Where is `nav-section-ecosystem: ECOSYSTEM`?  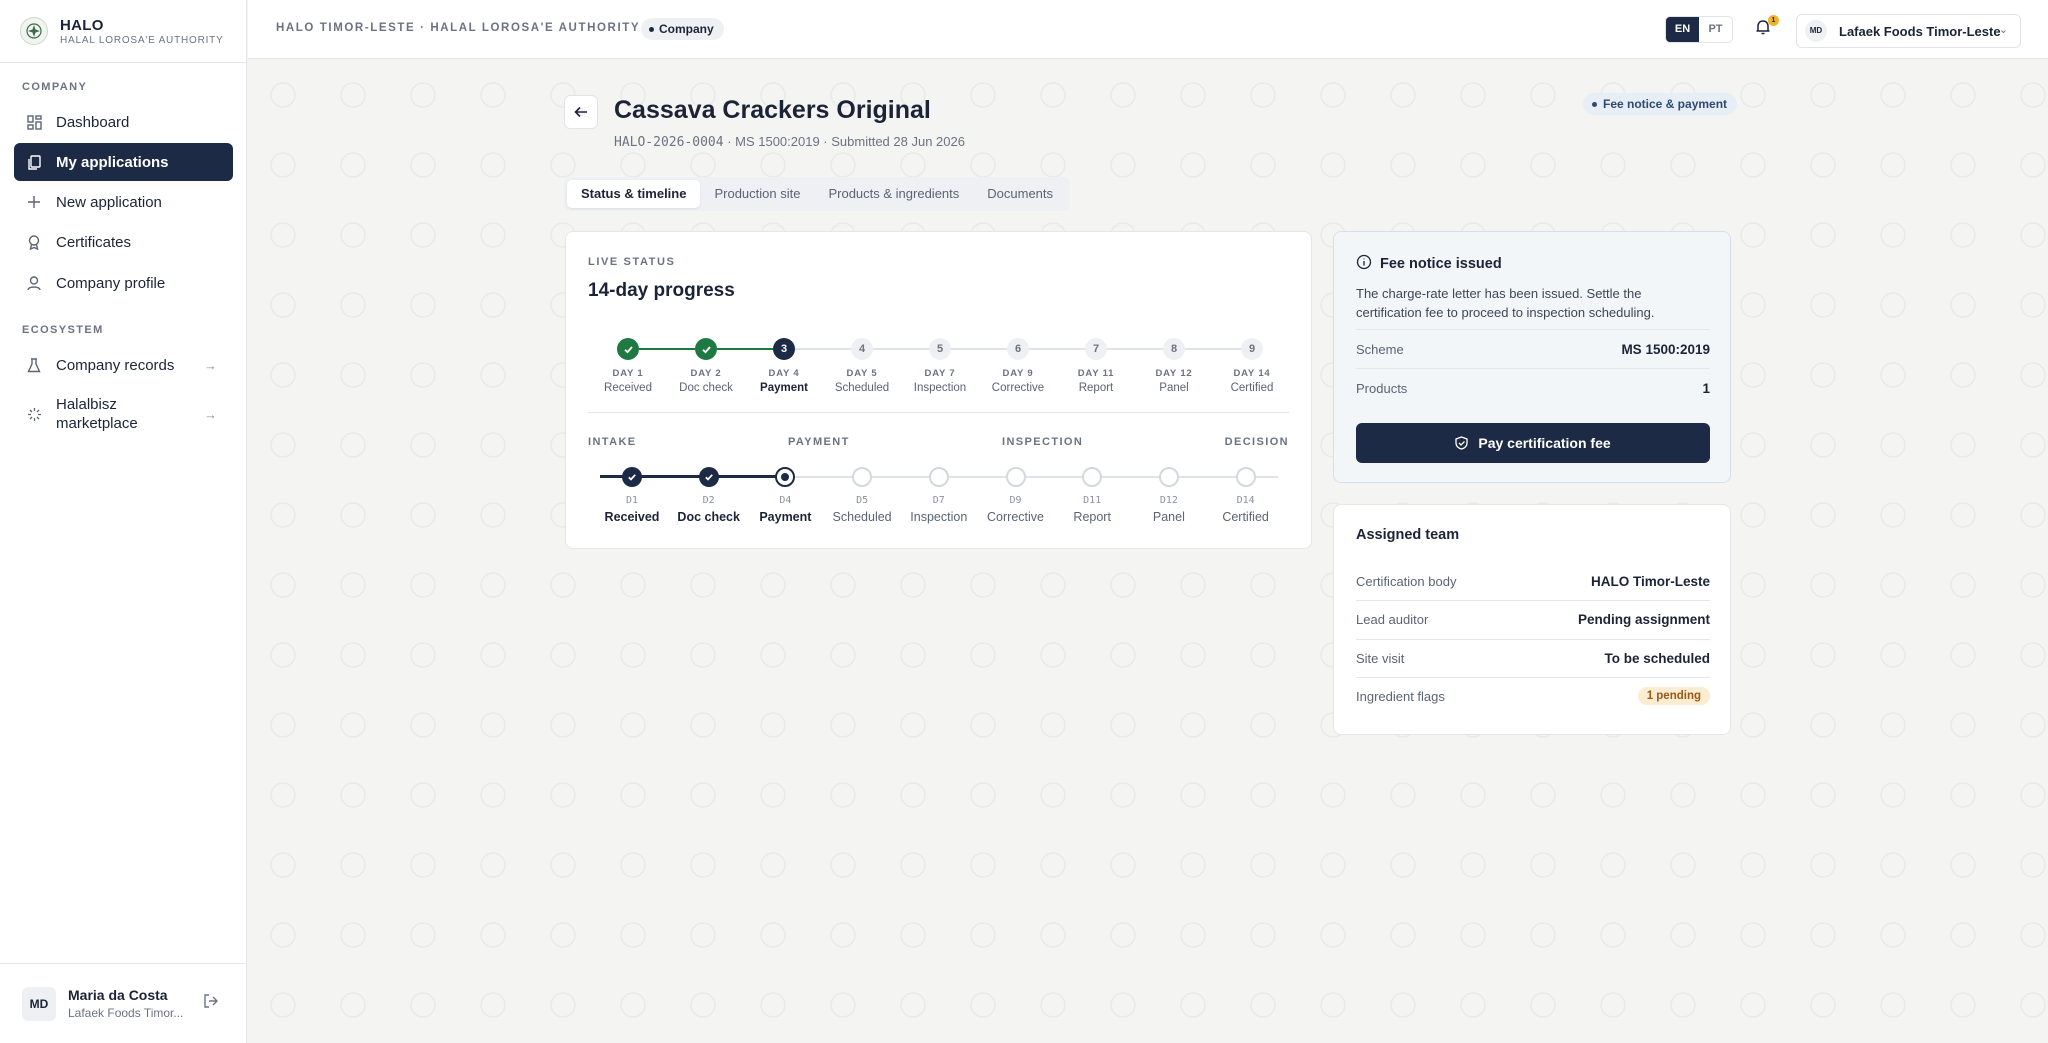 nav-section-ecosystem: ECOSYSTEM is located at coordinates (63, 330).